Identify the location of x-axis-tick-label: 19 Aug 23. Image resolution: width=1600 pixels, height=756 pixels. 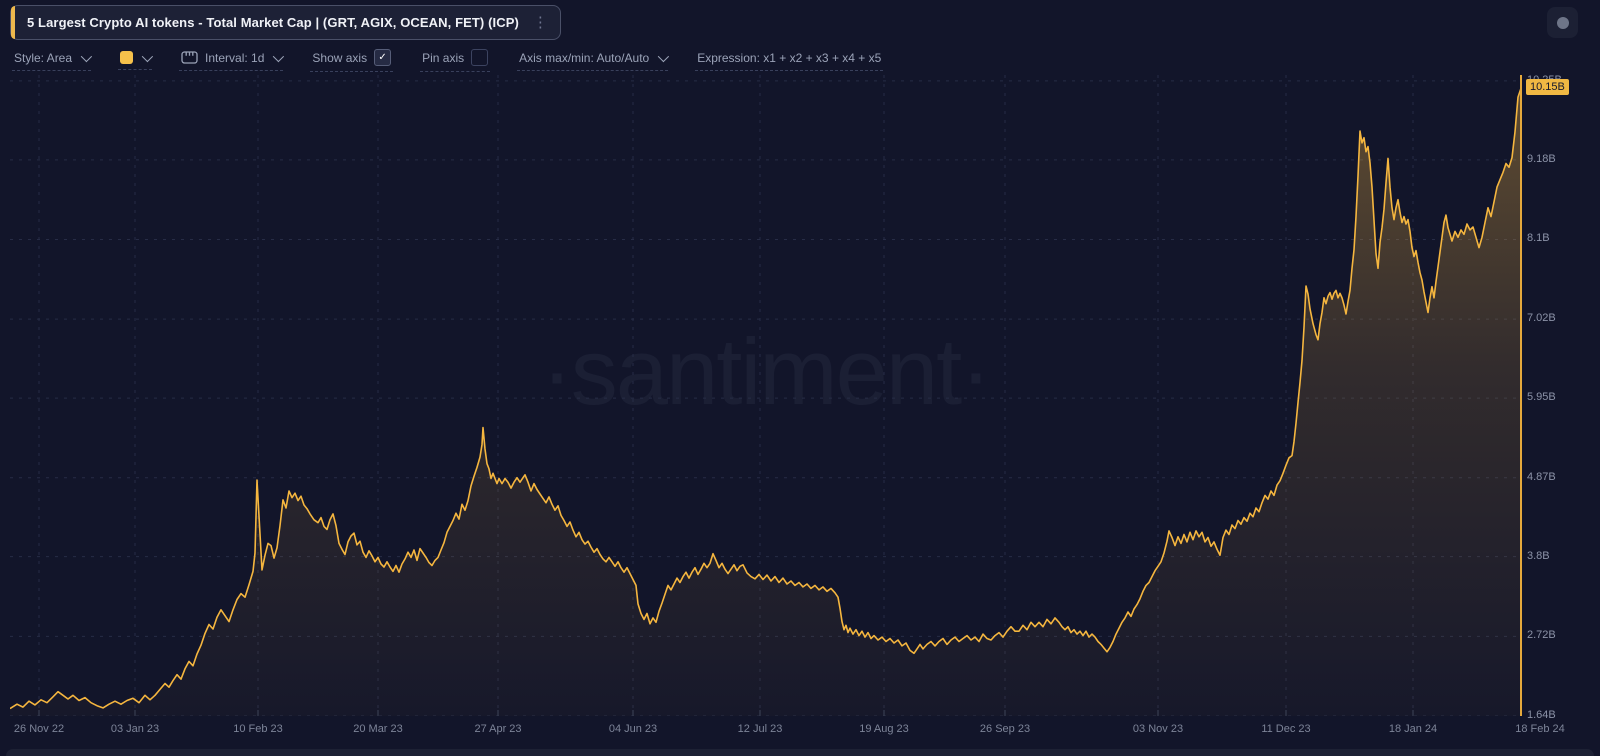
(884, 729).